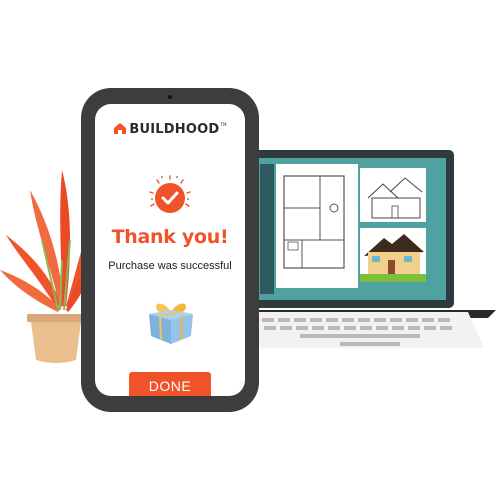 This screenshot has height=500, width=500. Describe the element at coordinates (170, 237) in the screenshot. I see `thank-you-heading: Thank you!` at that location.